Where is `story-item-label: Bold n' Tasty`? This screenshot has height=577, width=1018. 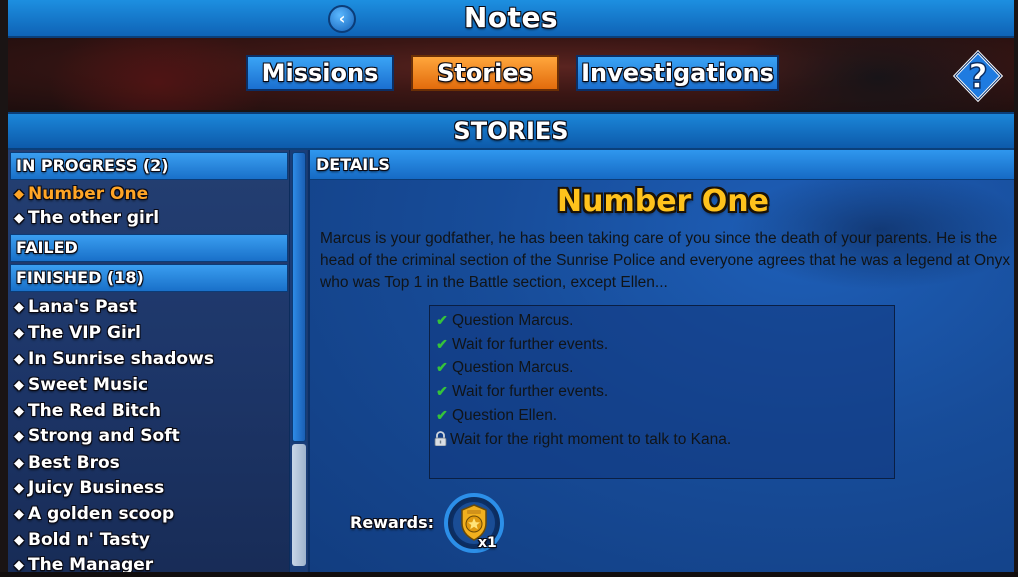 story-item-label: Bold n' Tasty is located at coordinates (89, 540).